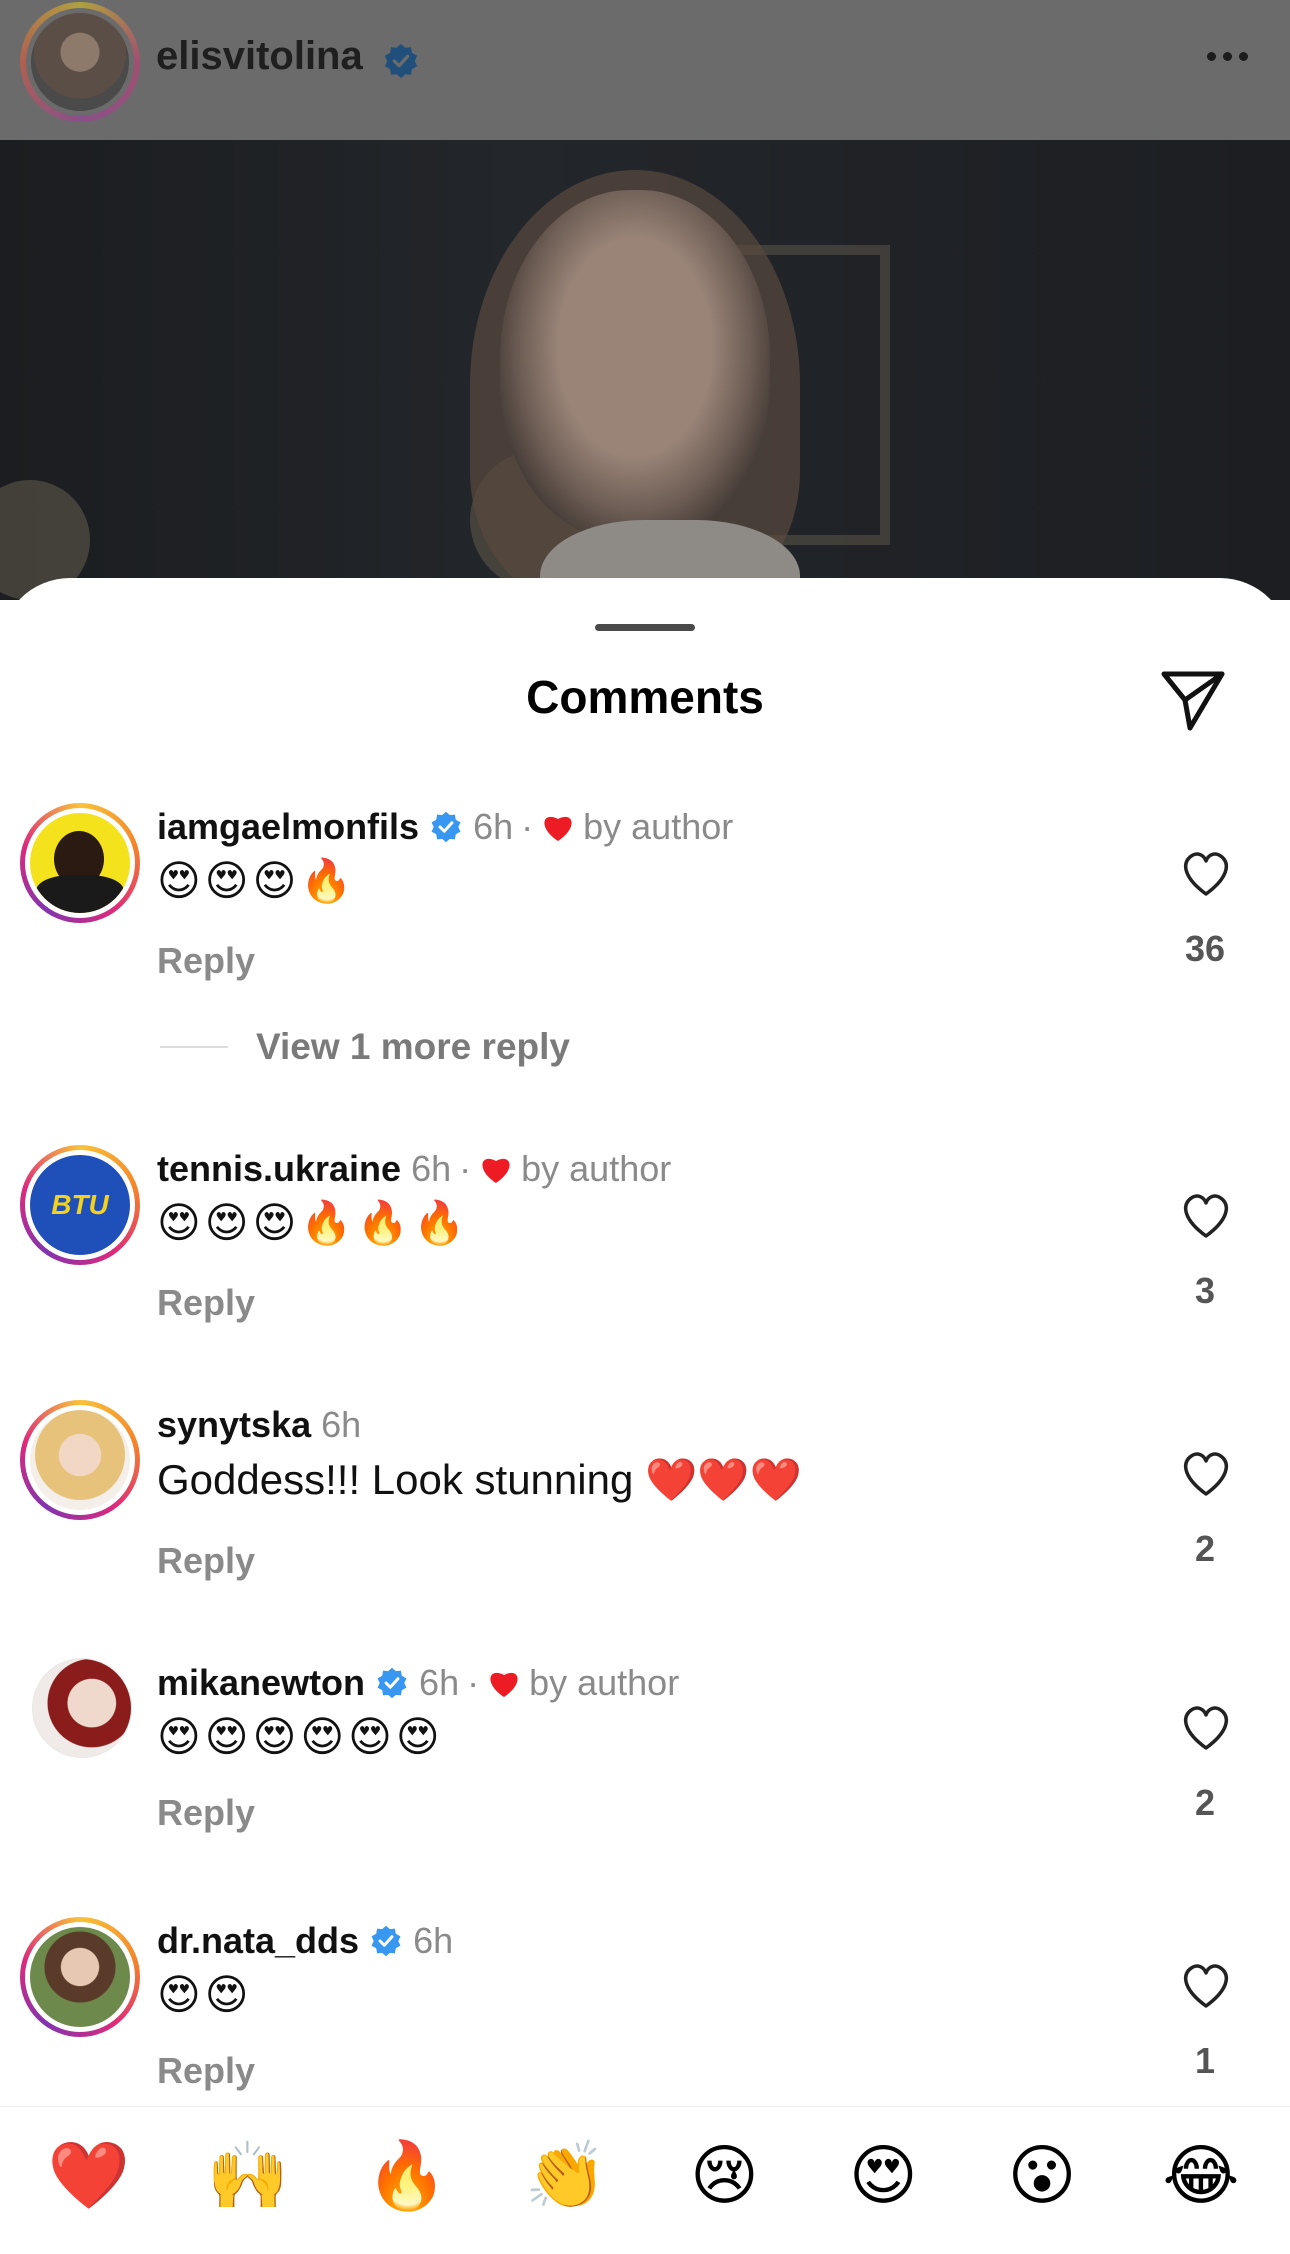 The height and width of the screenshot is (2254, 1290). Describe the element at coordinates (645, 627) in the screenshot. I see `sheet-grabber` at that location.